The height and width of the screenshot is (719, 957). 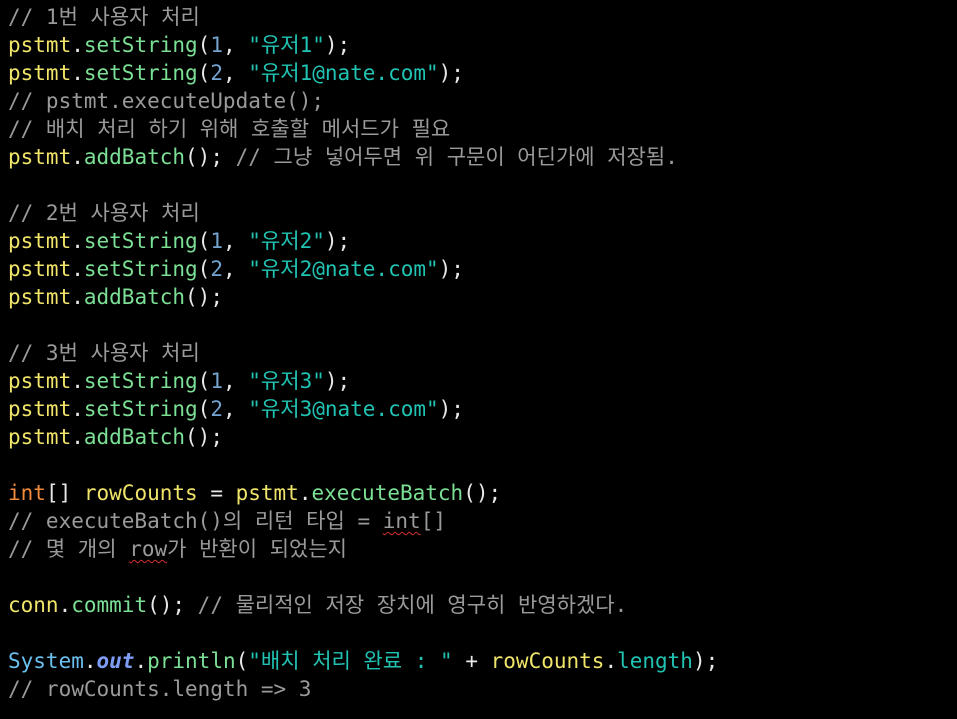 I want to click on code-line: // 2번 사용자 처리, so click(x=482, y=213).